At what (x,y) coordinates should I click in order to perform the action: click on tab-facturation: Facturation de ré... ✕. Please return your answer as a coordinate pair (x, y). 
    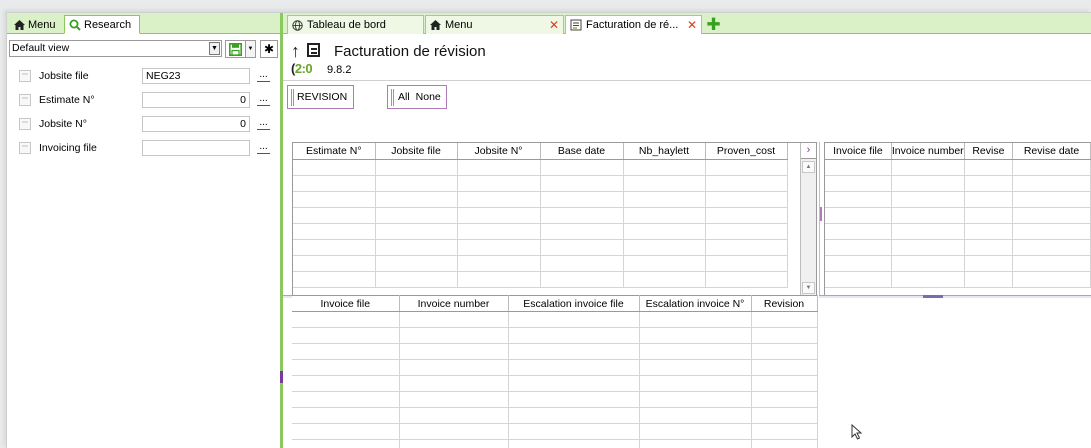
    Looking at the image, I should click on (633, 24).